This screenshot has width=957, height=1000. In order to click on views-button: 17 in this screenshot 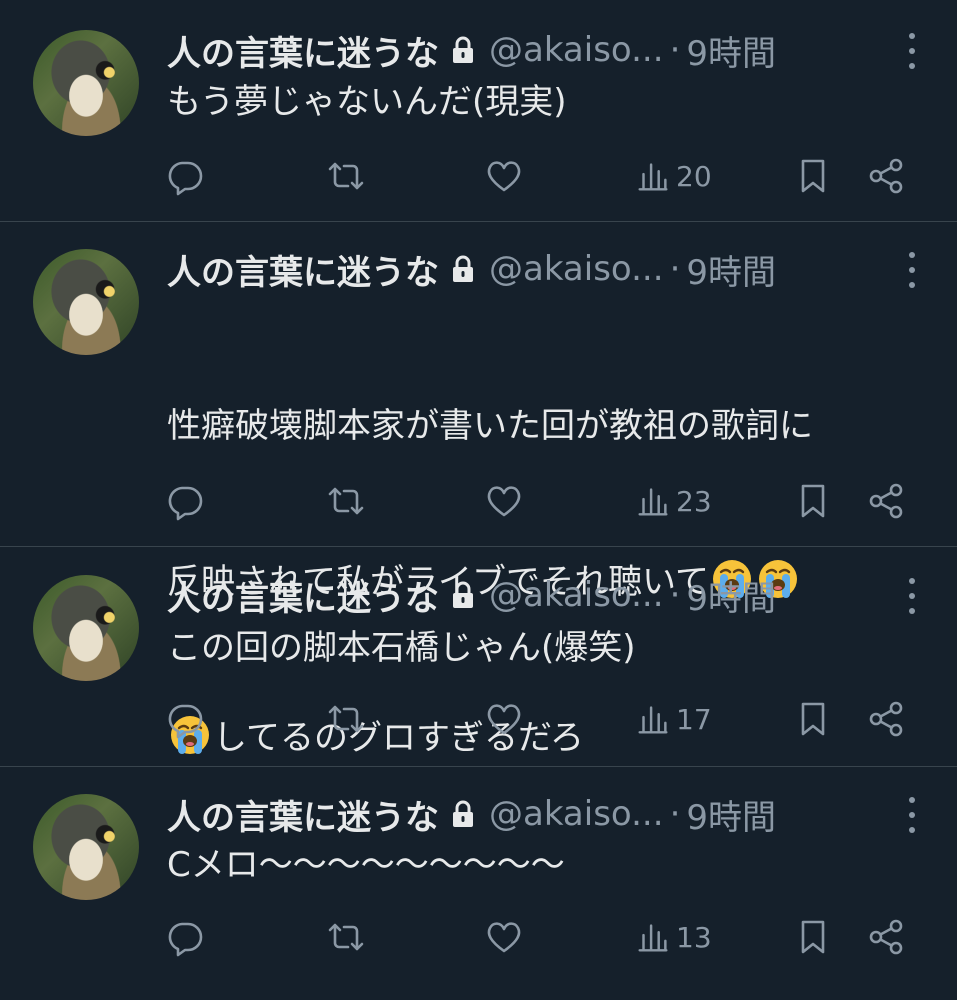, I will do `click(673, 719)`.